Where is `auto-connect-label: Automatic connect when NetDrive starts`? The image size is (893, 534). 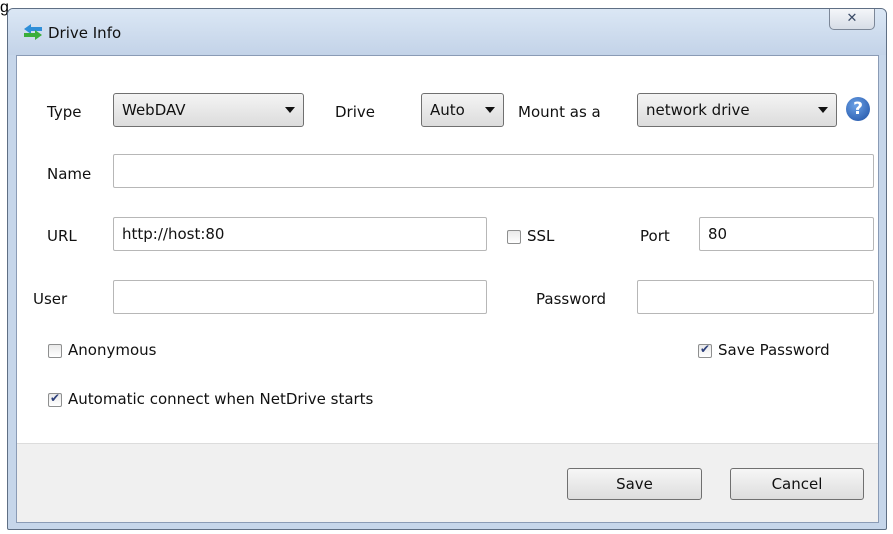 auto-connect-label: Automatic connect when NetDrive starts is located at coordinates (221, 399).